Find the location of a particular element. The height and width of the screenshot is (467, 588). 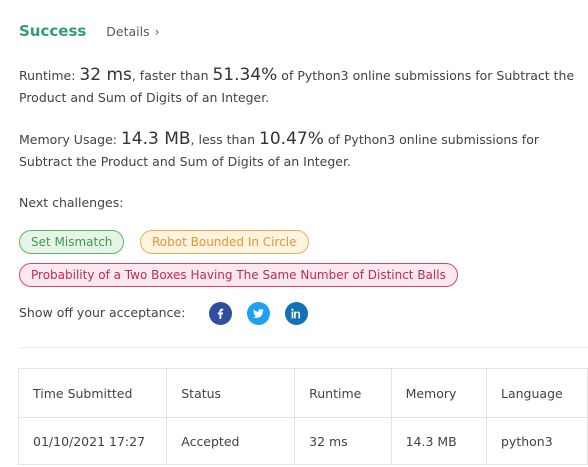

challenge-tag-easy: Set Mismatch is located at coordinates (72, 242).